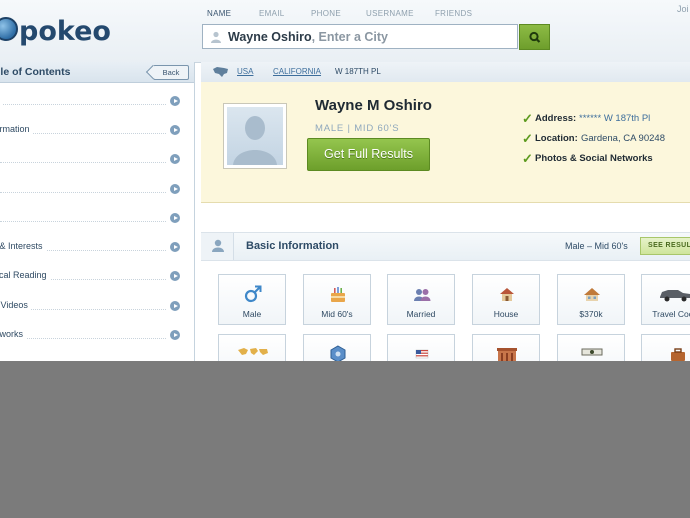 Image resolution: width=690 pixels, height=518 pixels. What do you see at coordinates (421, 347) in the screenshot?
I see `tile-nationality` at bounding box center [421, 347].